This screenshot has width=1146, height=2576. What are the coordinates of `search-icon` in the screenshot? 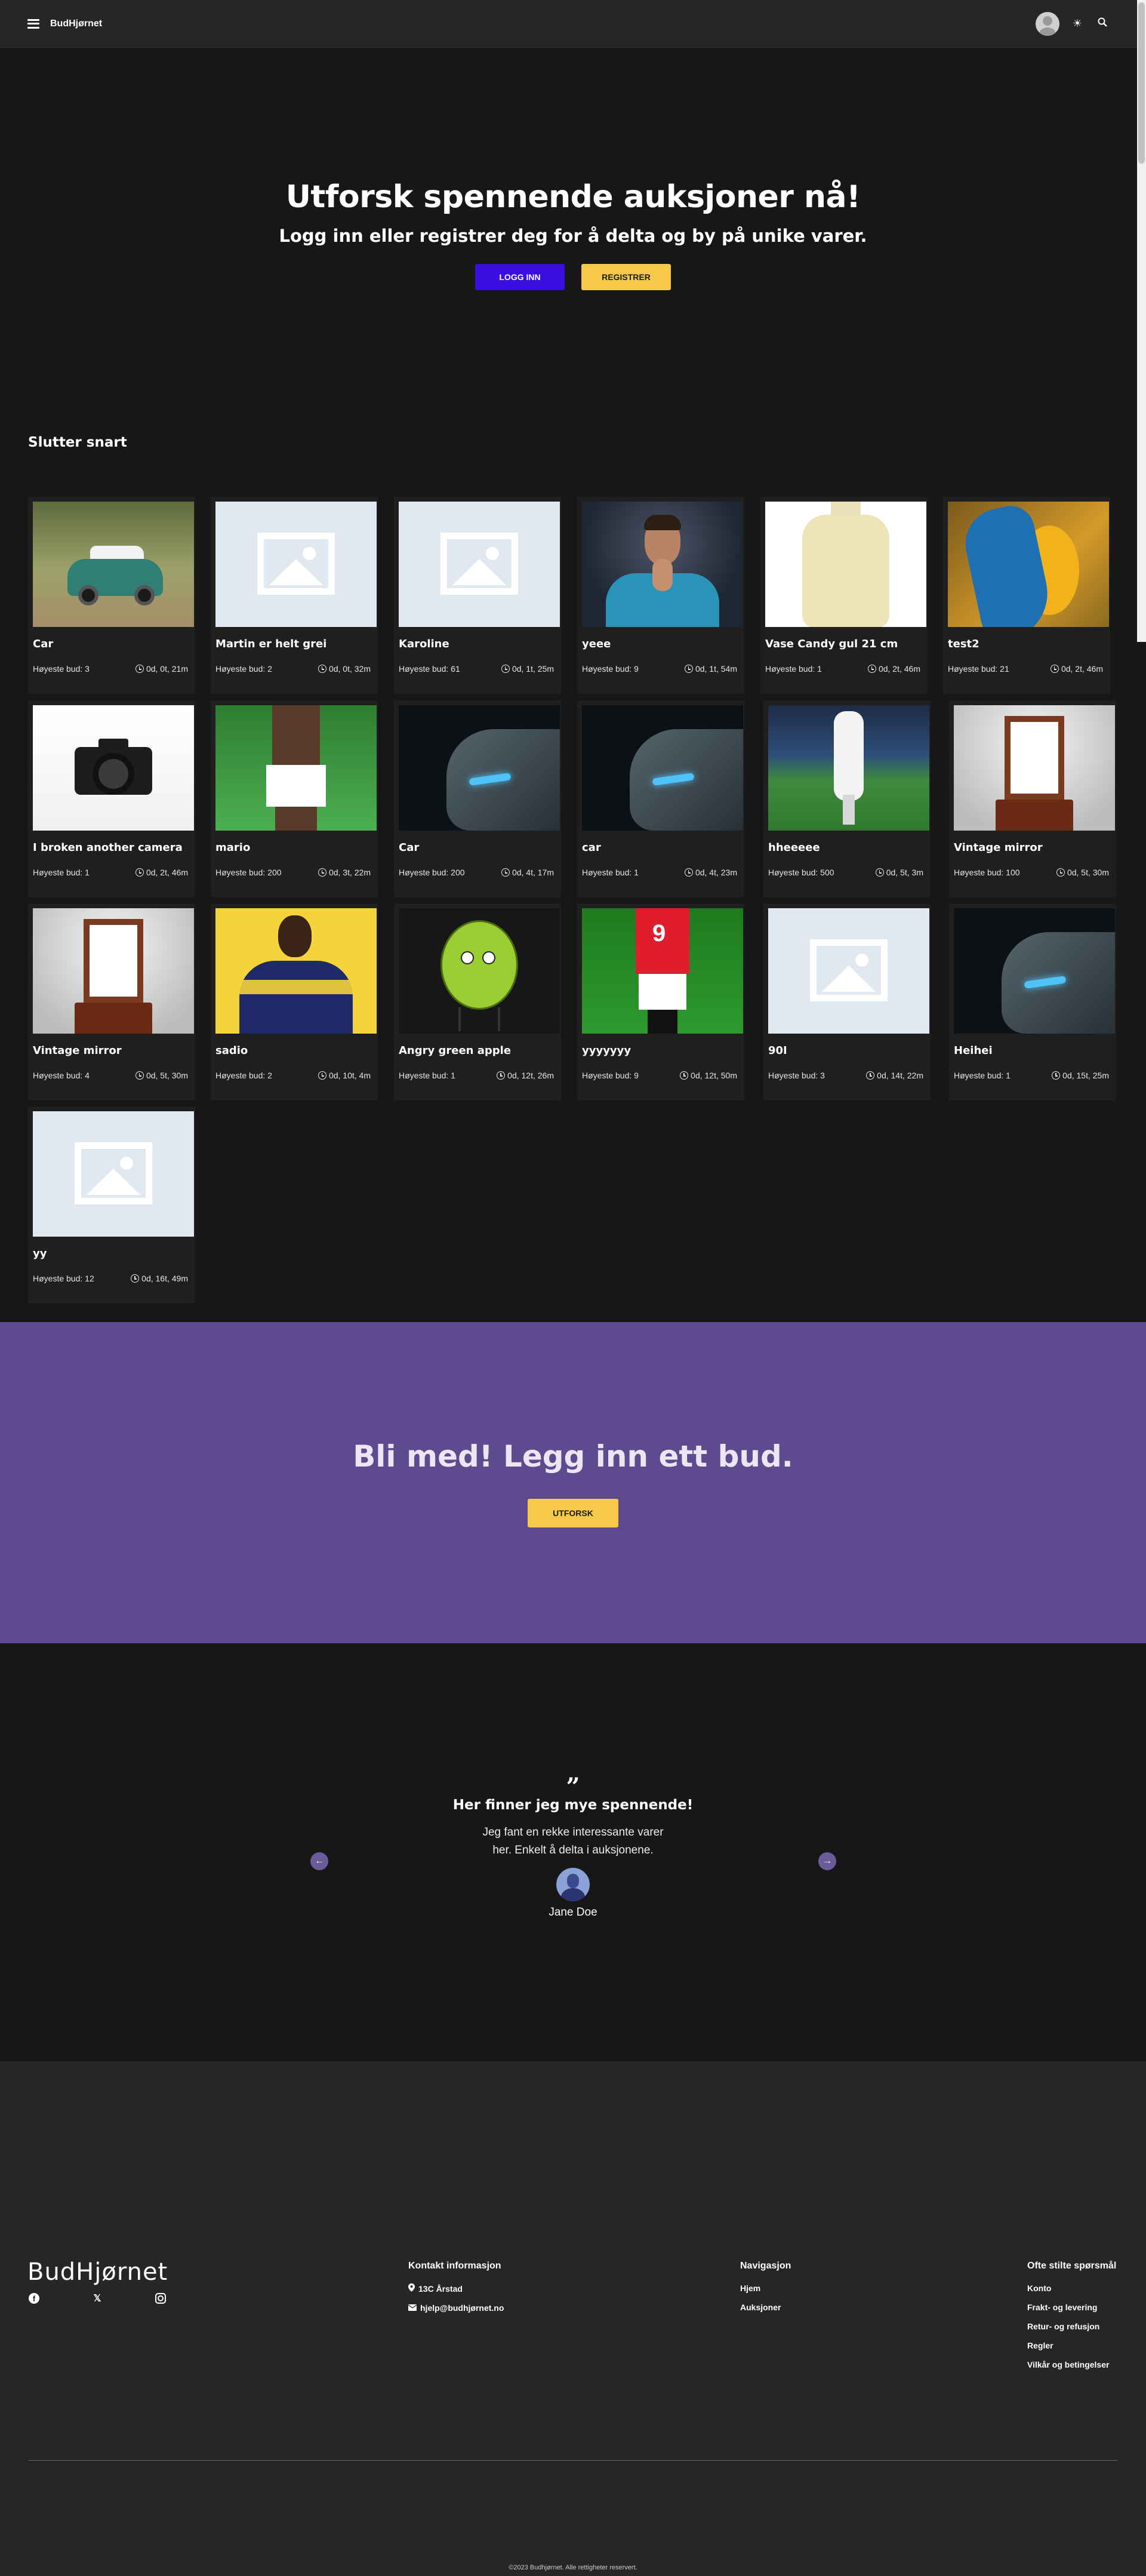 It's located at (1102, 23).